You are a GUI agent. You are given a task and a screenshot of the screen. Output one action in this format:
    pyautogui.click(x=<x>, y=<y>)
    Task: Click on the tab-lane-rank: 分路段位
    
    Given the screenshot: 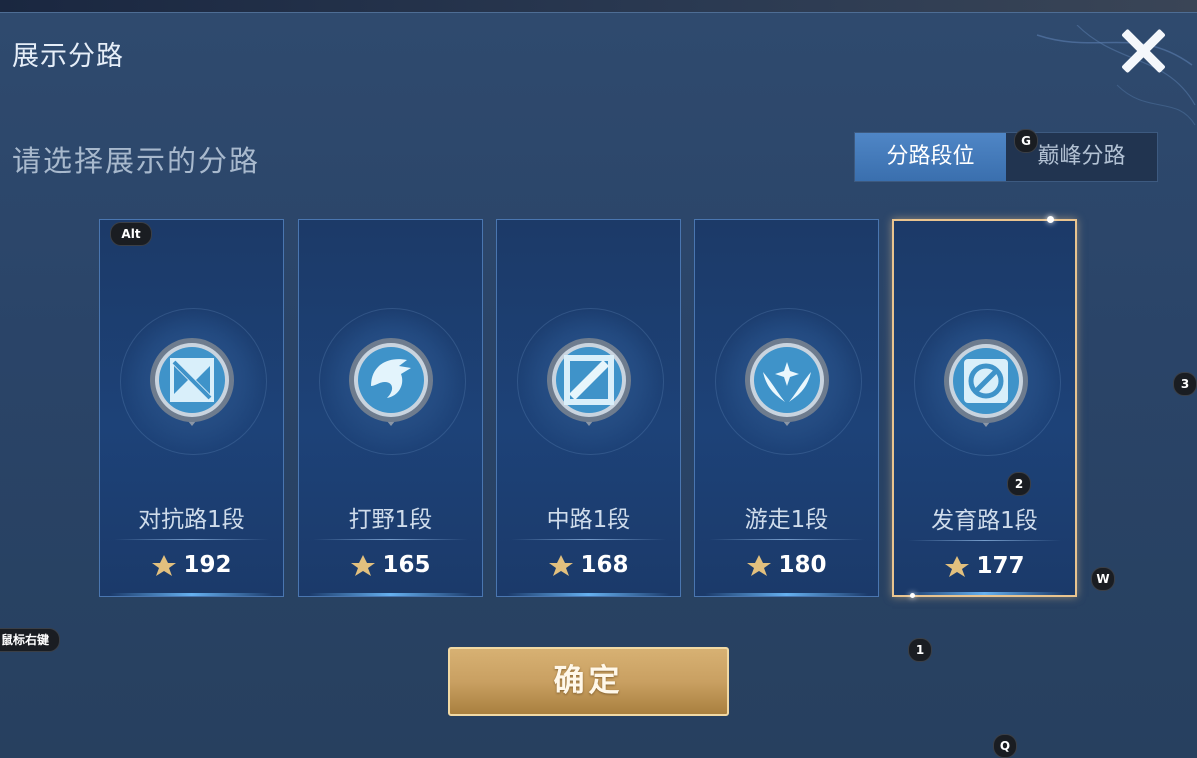 What is the action you would take?
    pyautogui.click(x=930, y=157)
    